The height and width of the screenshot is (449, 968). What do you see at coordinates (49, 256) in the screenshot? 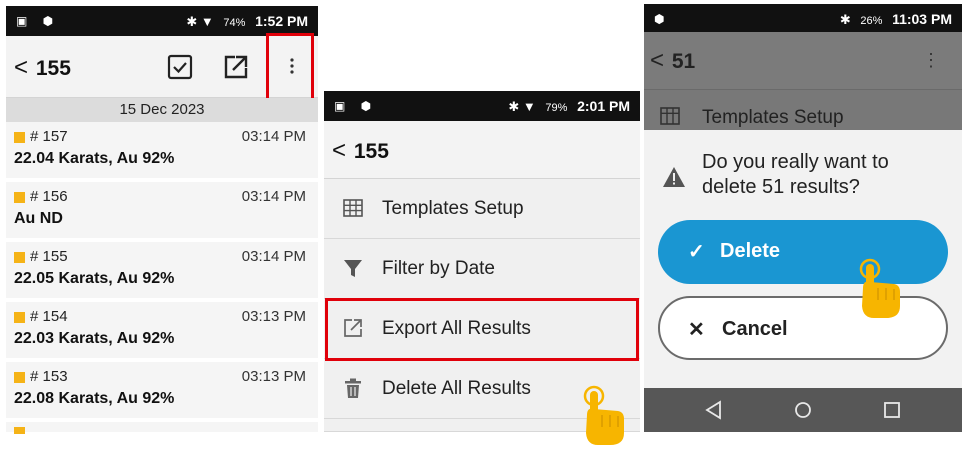
I see `result-number: # 155` at bounding box center [49, 256].